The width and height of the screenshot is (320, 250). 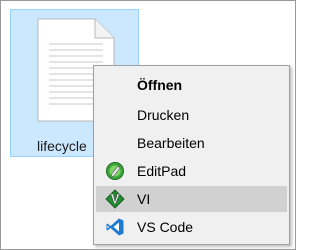 What do you see at coordinates (115, 227) in the screenshot?
I see `vscode-icon` at bounding box center [115, 227].